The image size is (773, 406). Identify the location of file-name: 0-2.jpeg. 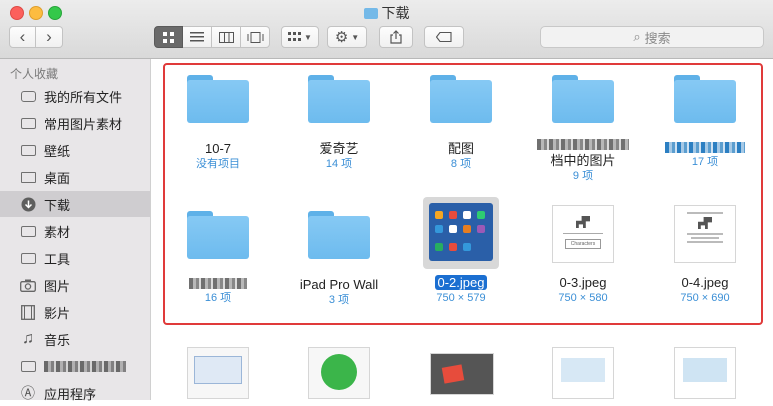
(461, 283).